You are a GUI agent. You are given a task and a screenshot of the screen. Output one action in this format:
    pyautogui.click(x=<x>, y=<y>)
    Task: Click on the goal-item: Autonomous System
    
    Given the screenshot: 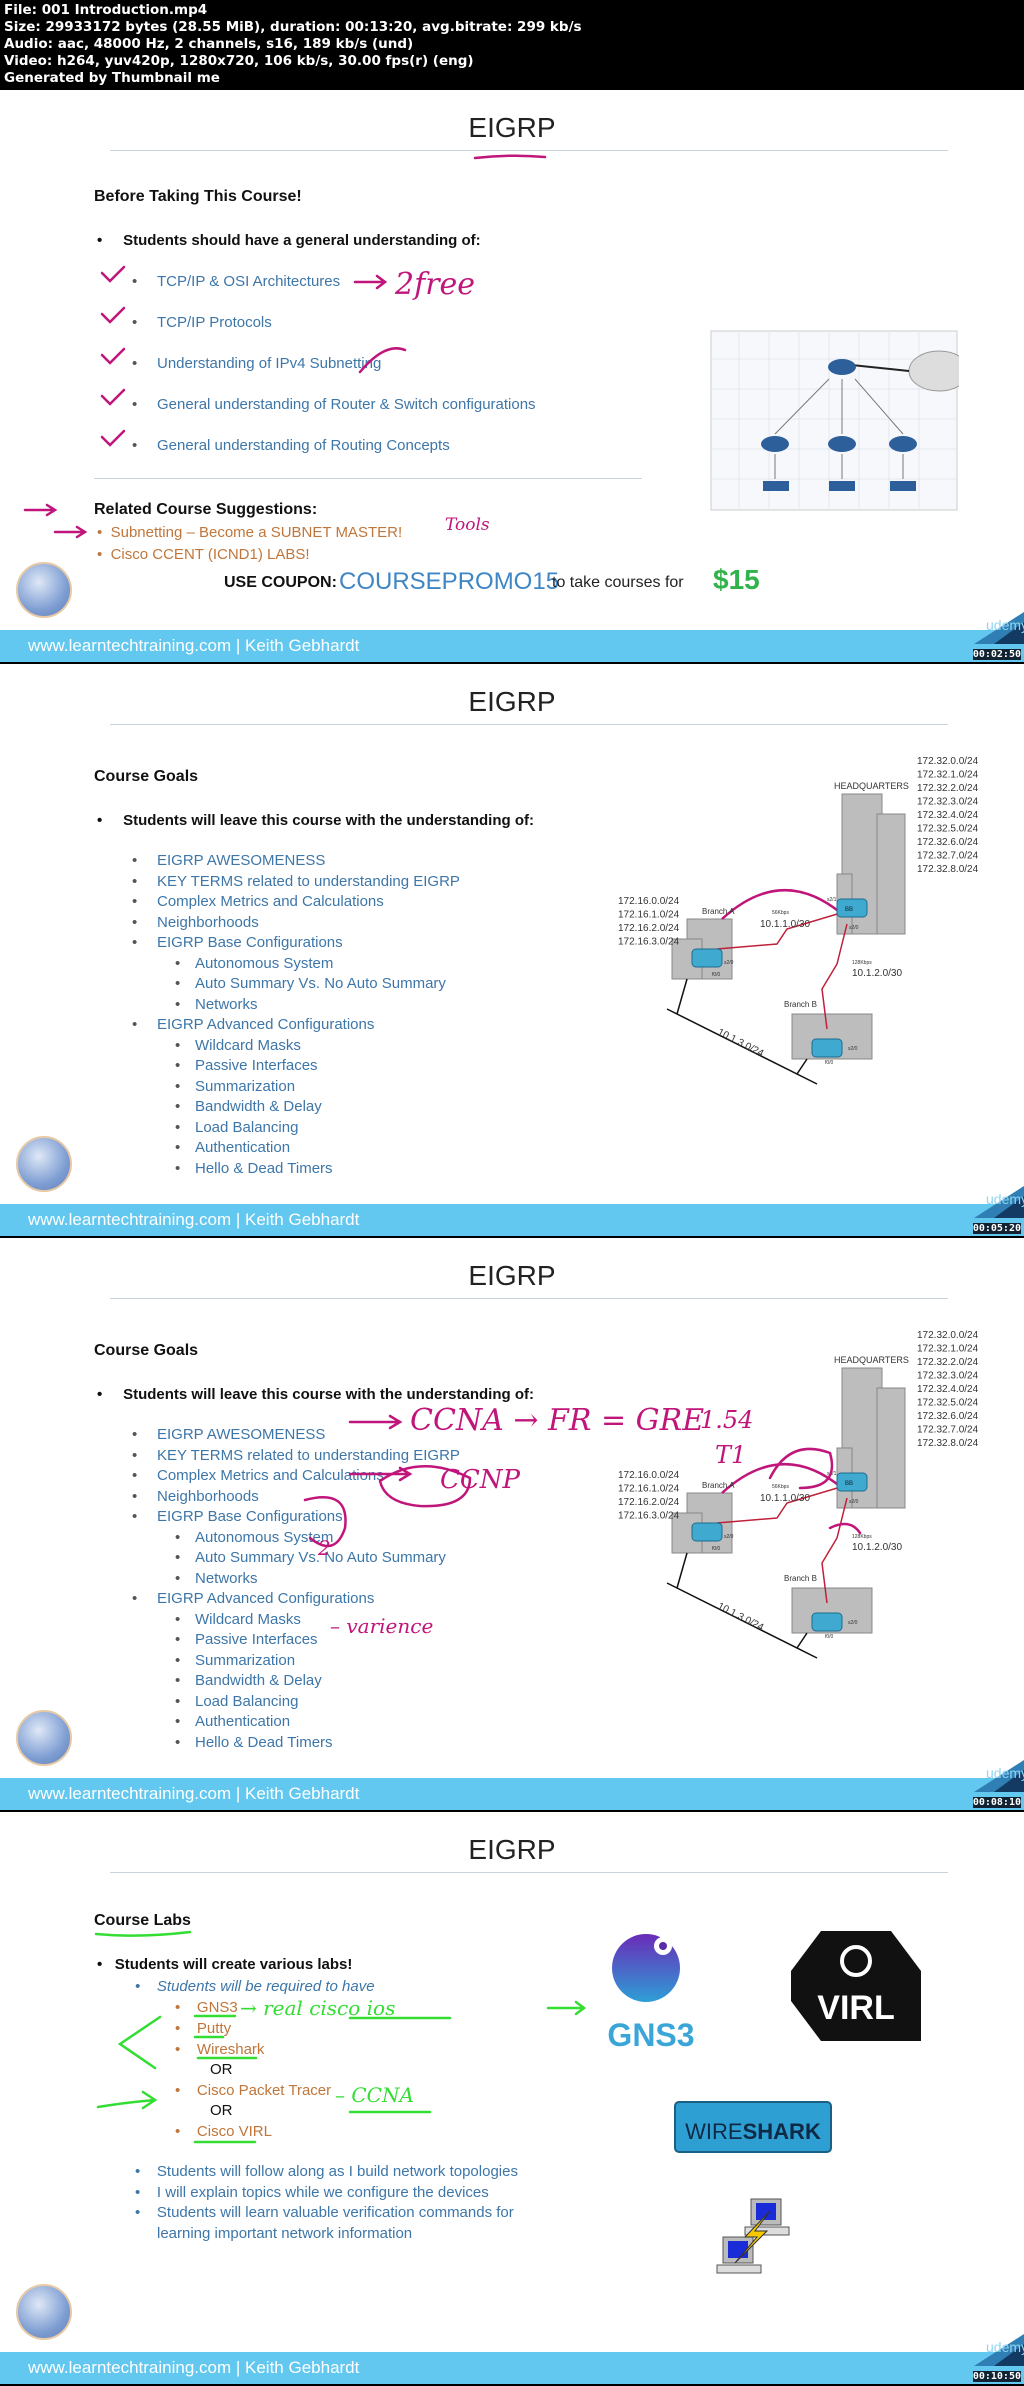 What is the action you would take?
    pyautogui.click(x=264, y=963)
    